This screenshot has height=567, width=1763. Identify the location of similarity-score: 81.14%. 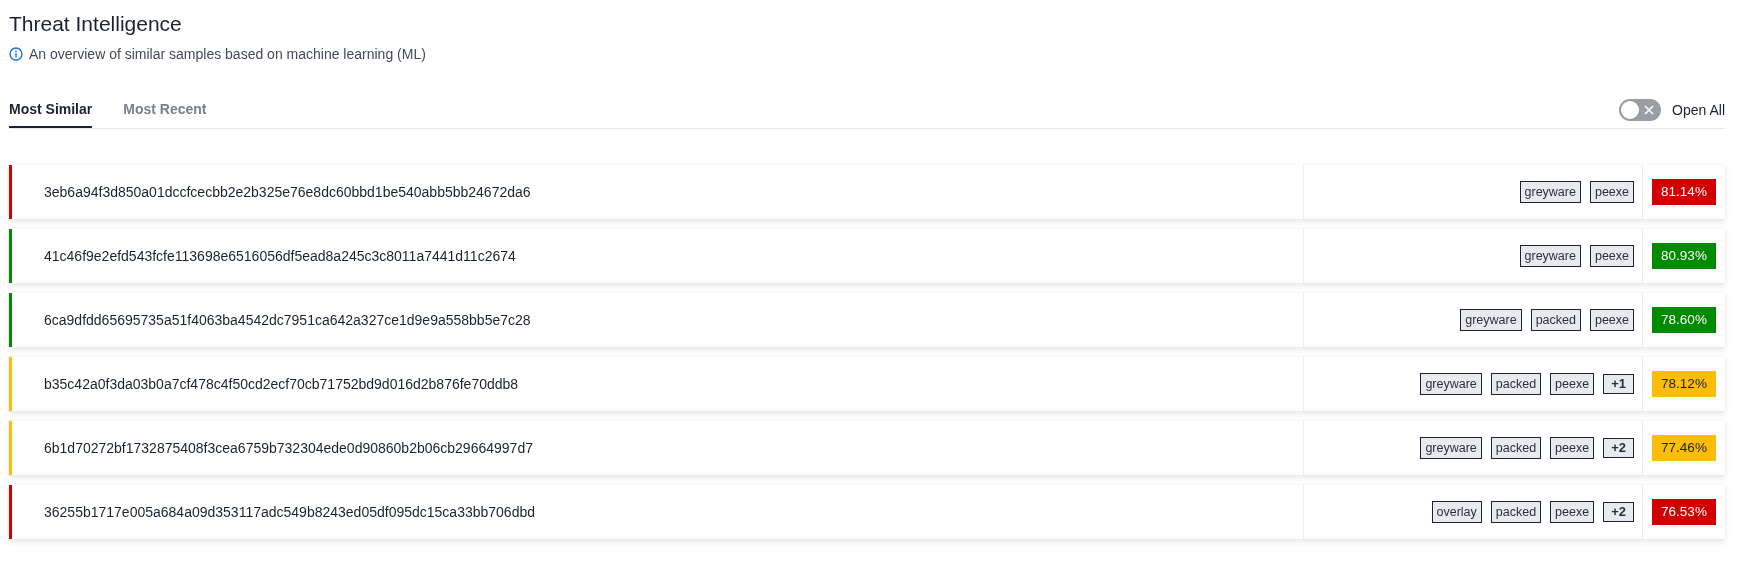
(1684, 192).